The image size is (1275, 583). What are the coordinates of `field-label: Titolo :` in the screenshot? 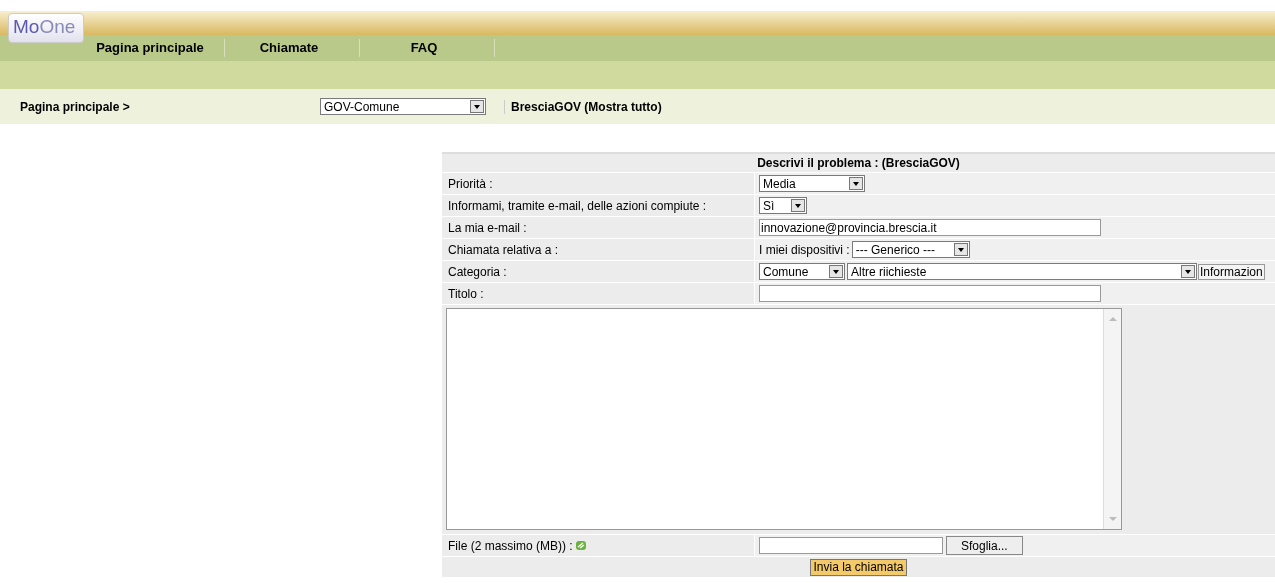 It's located at (466, 293).